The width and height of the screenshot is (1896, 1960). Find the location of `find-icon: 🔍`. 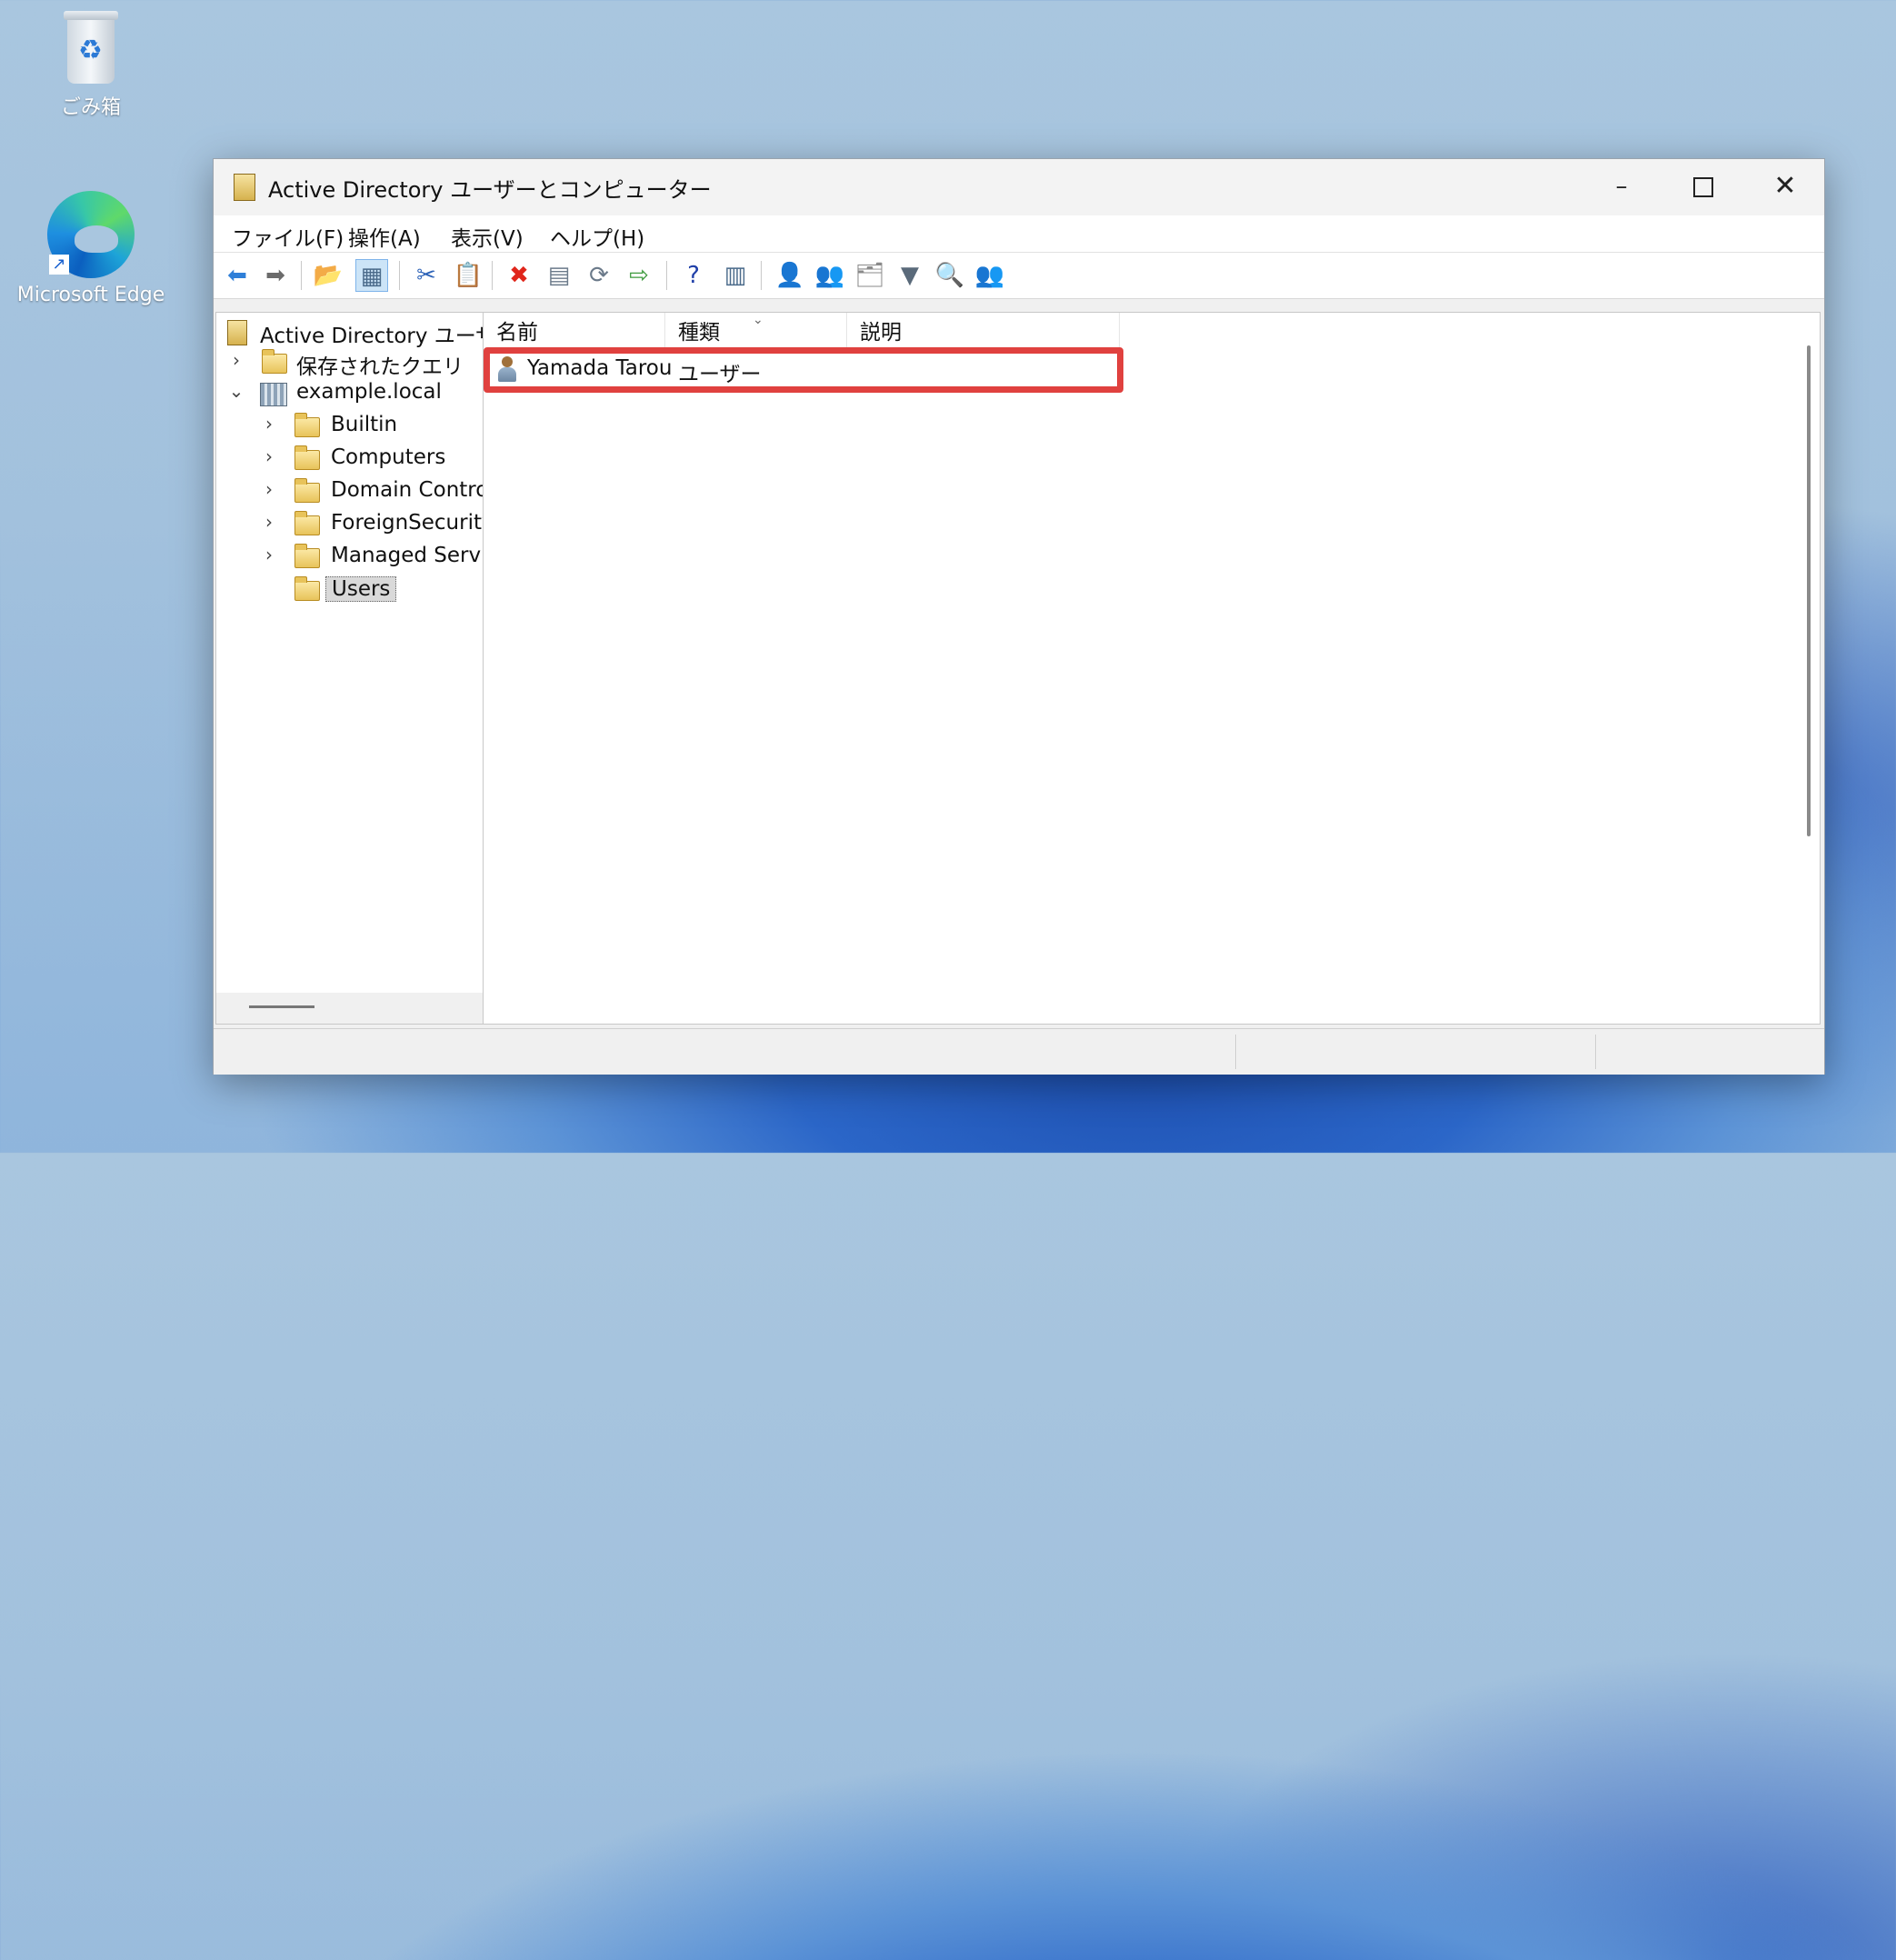

find-icon: 🔍 is located at coordinates (949, 275).